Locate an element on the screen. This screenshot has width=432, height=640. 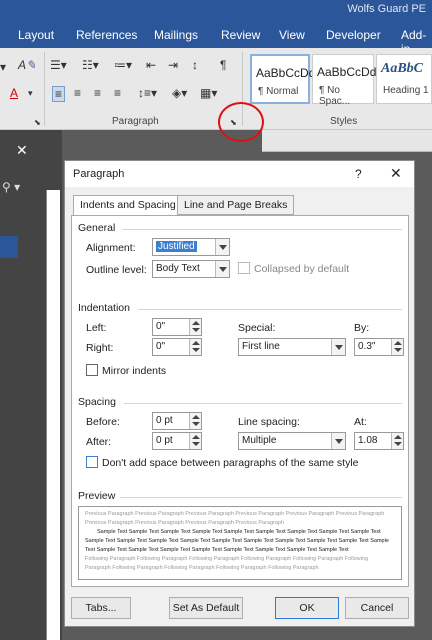
alignment-select: Justified is located at coordinates (191, 247).